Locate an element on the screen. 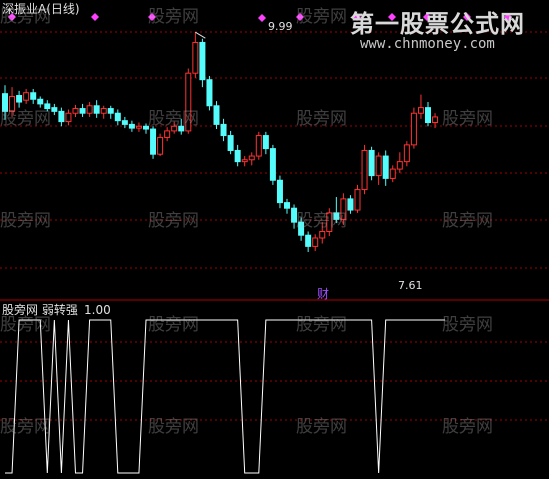 The width and height of the screenshot is (549, 479). brand-name: 第一股票公式网 is located at coordinates (437, 24).